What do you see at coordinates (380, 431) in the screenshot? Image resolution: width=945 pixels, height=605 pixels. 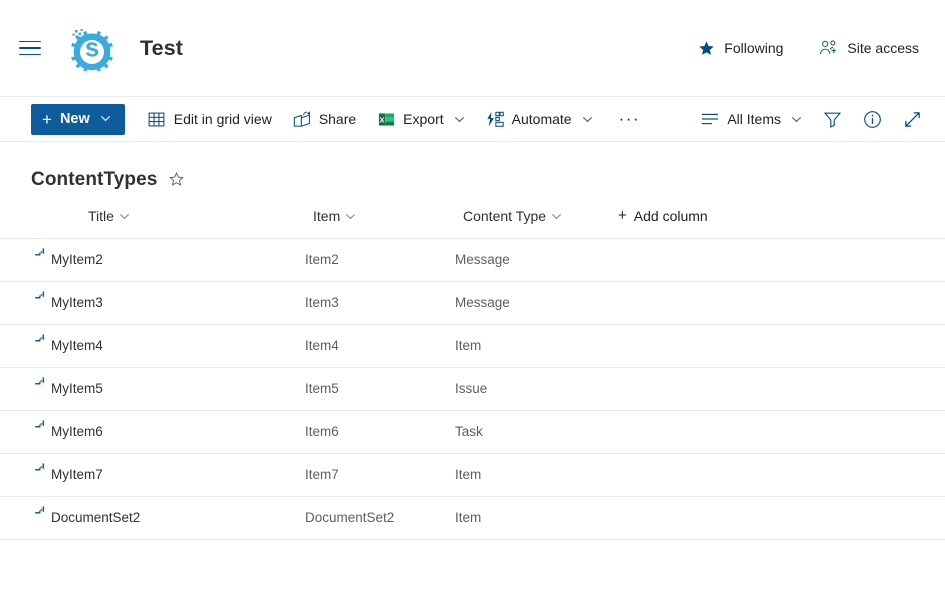 I see `cell-item: Item6` at bounding box center [380, 431].